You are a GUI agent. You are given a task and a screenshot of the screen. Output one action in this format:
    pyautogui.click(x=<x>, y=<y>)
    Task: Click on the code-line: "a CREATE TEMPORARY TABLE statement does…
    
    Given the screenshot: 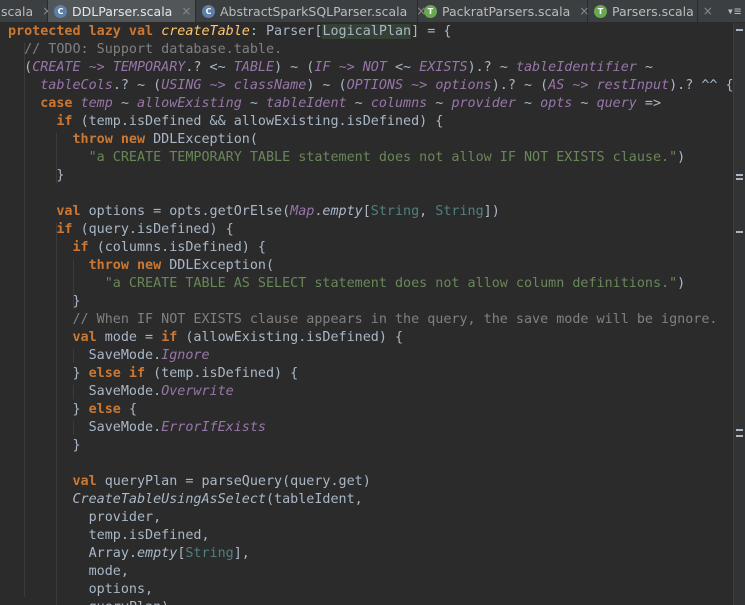 What is the action you would take?
    pyautogui.click(x=367, y=158)
    